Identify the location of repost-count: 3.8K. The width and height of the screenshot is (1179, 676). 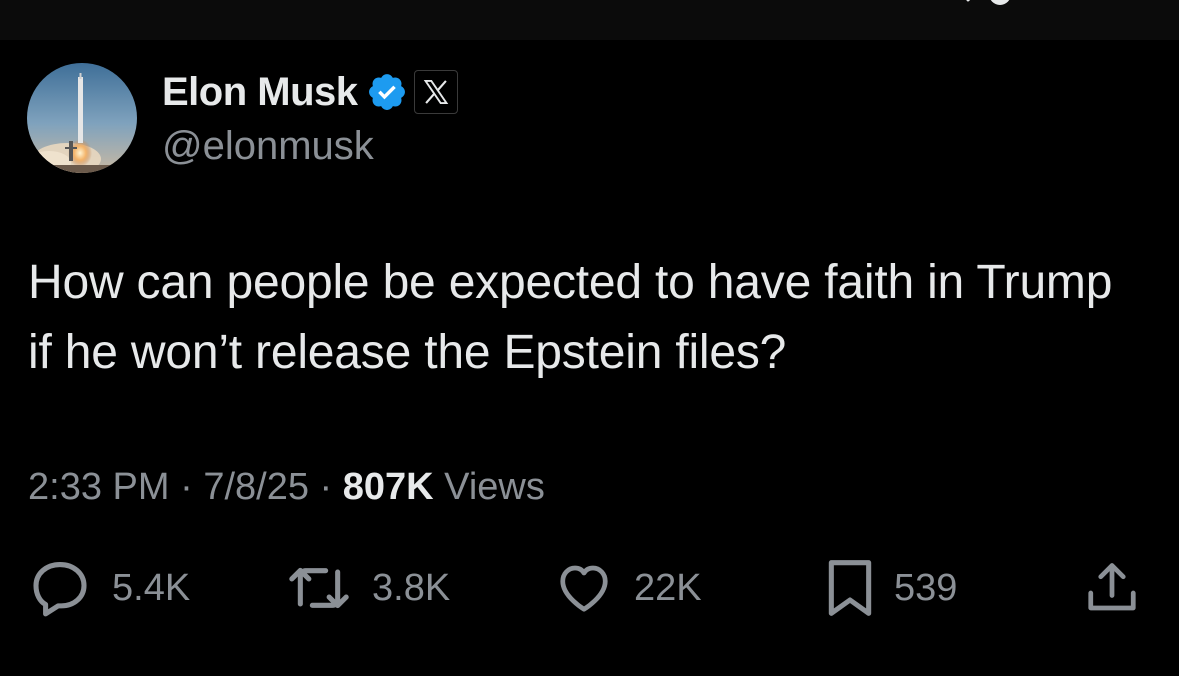
(411, 587).